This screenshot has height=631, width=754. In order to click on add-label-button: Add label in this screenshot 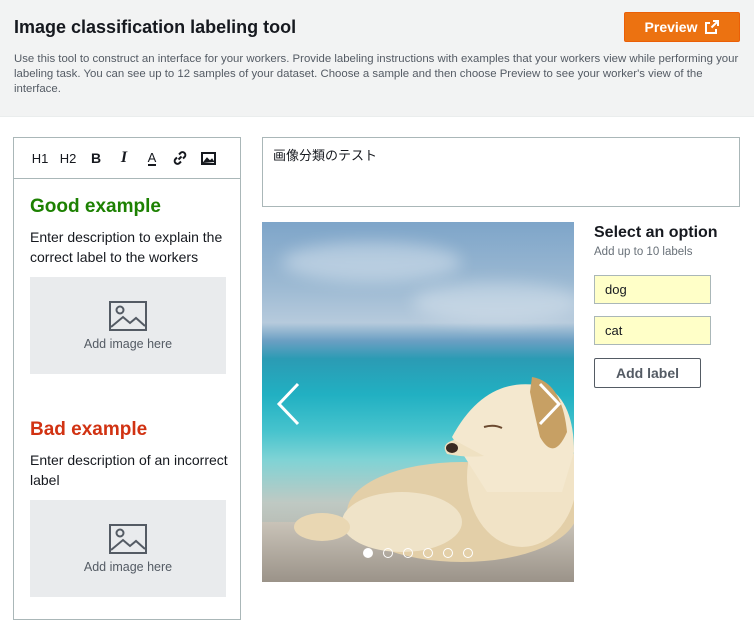, I will do `click(647, 373)`.